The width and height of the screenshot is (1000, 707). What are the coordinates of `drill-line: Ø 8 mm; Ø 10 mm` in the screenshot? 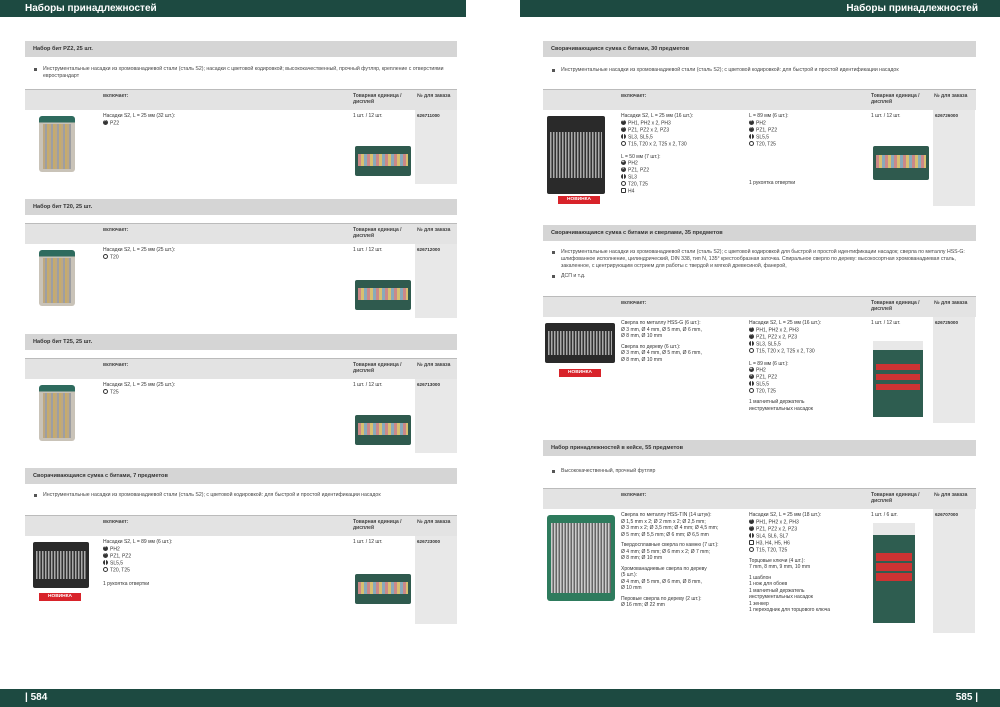 It's located at (642, 558).